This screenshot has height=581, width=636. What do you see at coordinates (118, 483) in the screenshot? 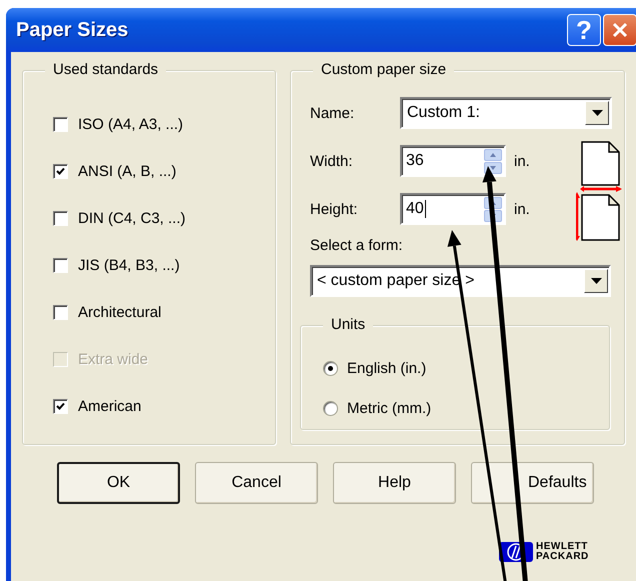
I see `dialog-button: OK` at bounding box center [118, 483].